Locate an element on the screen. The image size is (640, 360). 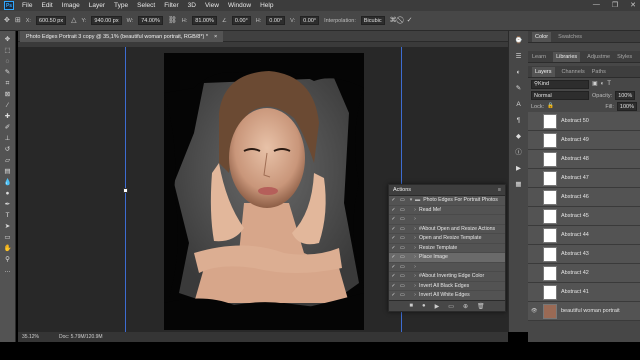
action-row: ✓ ▭ › Read Me! is located at coordinates (447, 210).